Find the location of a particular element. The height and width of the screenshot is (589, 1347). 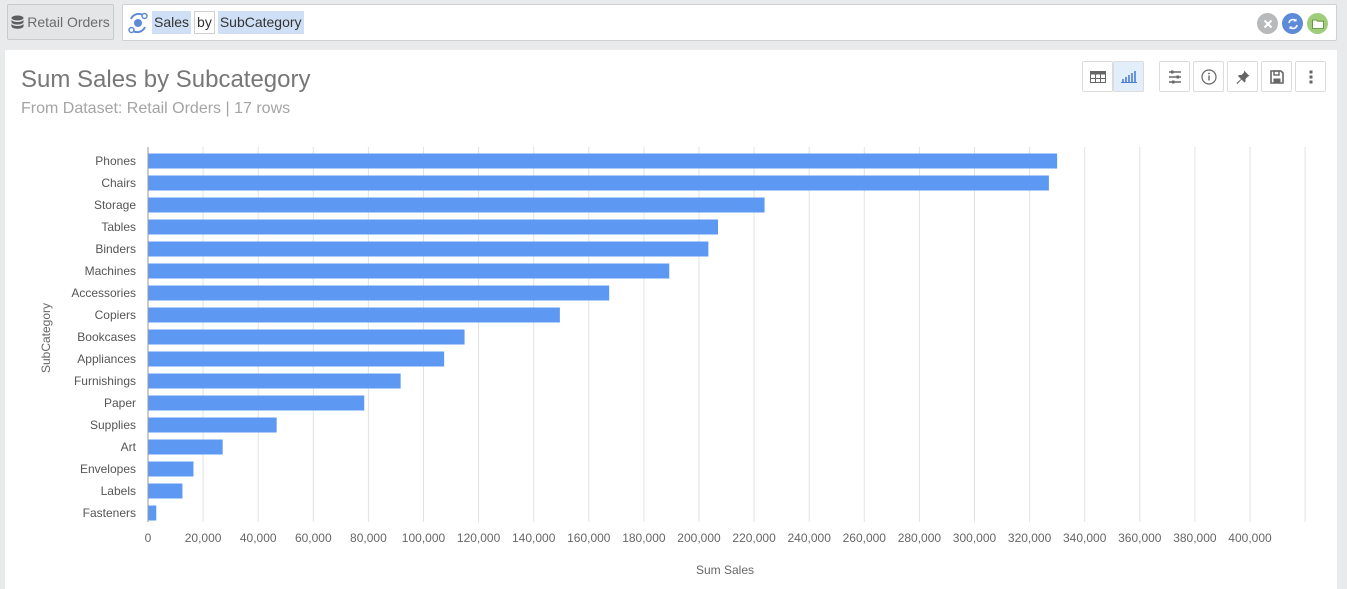

x-tick-label: 140,000 is located at coordinates (534, 538).